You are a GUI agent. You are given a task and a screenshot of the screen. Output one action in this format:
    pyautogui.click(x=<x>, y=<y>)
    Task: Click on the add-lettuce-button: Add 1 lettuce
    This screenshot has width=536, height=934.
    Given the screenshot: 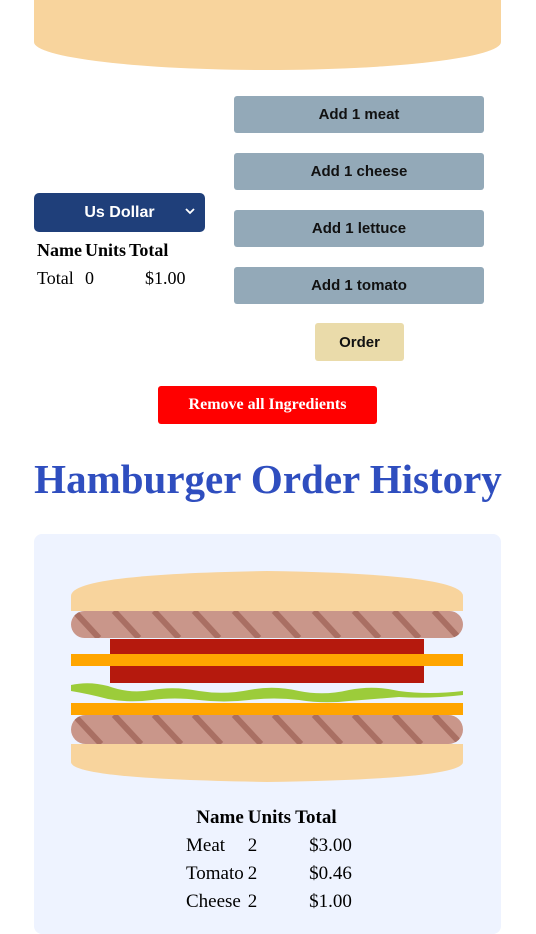 What is the action you would take?
    pyautogui.click(x=359, y=228)
    